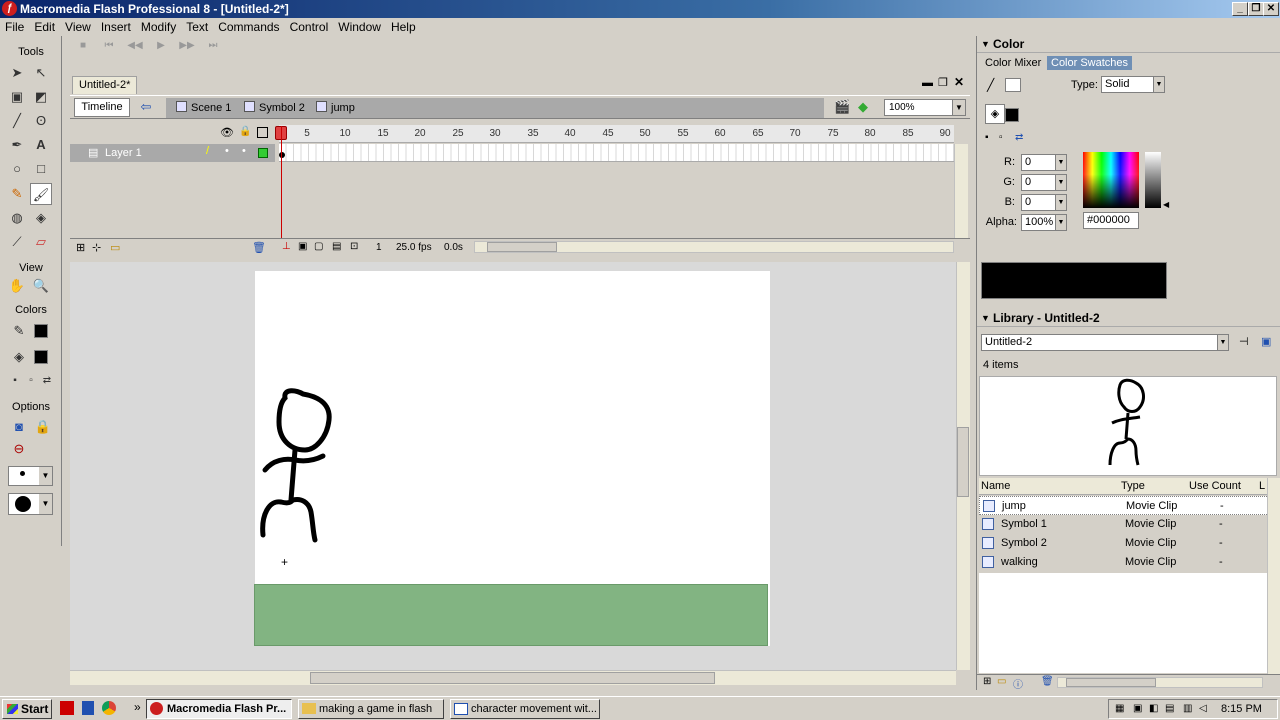  What do you see at coordinates (41, 145) in the screenshot?
I see `text-tool-icon: A` at bounding box center [41, 145].